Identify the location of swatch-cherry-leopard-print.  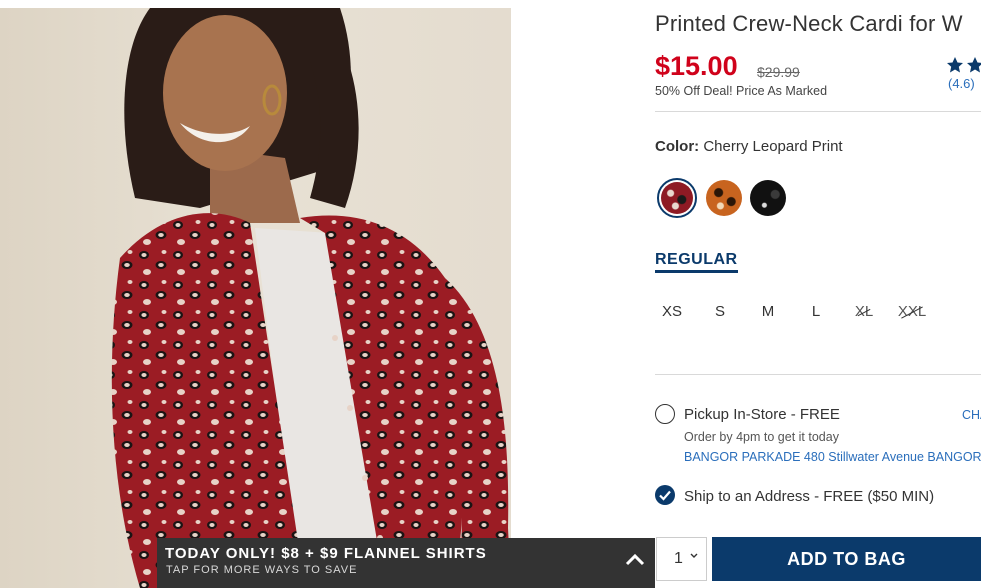
(677, 198).